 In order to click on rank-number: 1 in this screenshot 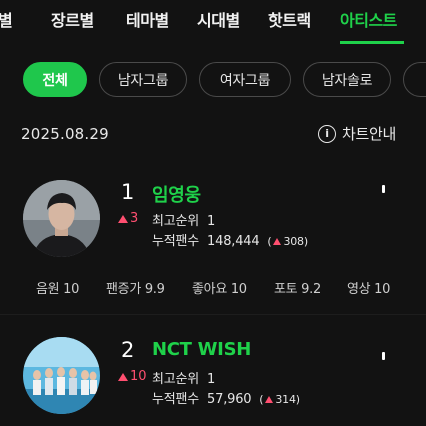, I will do `click(128, 192)`.